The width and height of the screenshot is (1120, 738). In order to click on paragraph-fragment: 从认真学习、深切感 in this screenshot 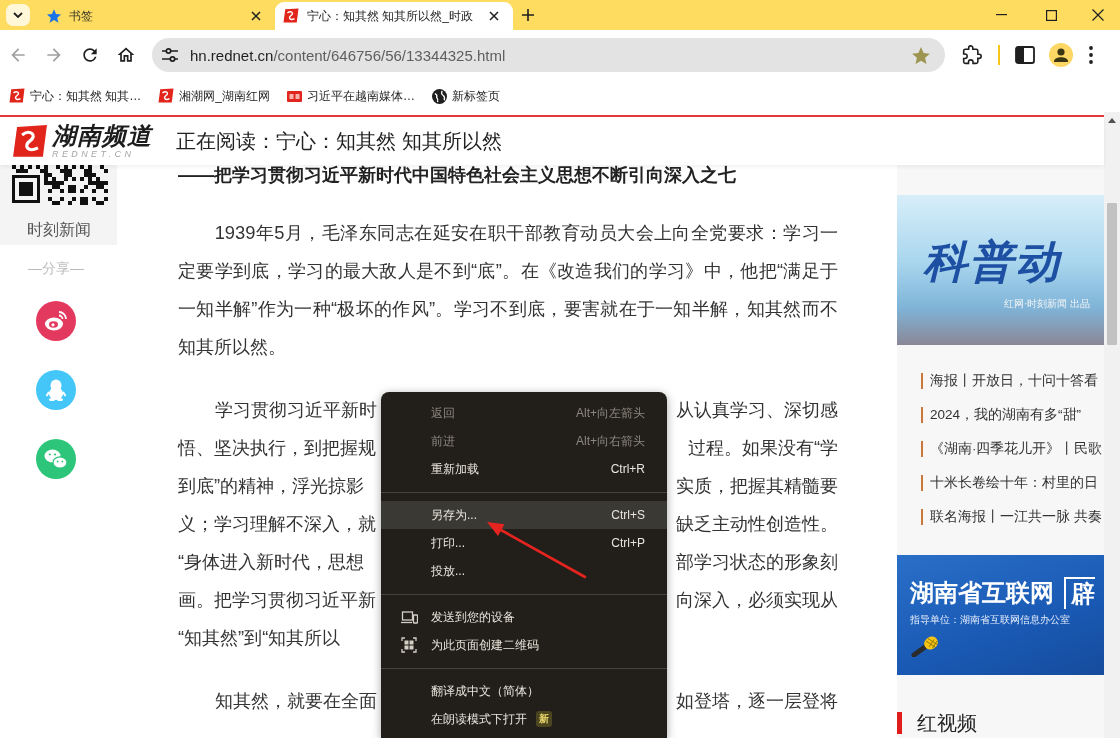, I will do `click(757, 410)`.